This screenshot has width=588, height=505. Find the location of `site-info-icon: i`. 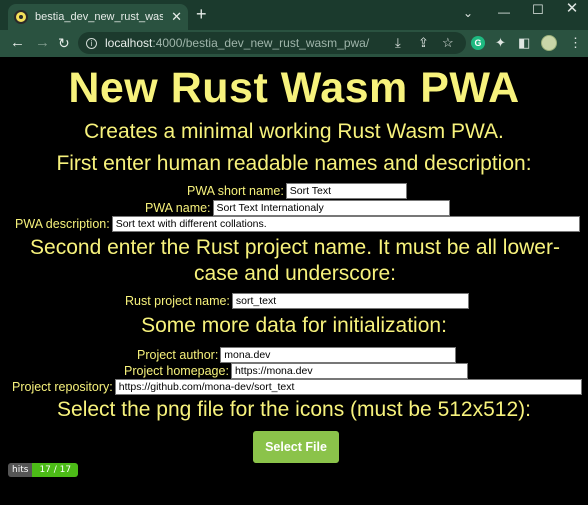

site-info-icon: i is located at coordinates (91, 43).